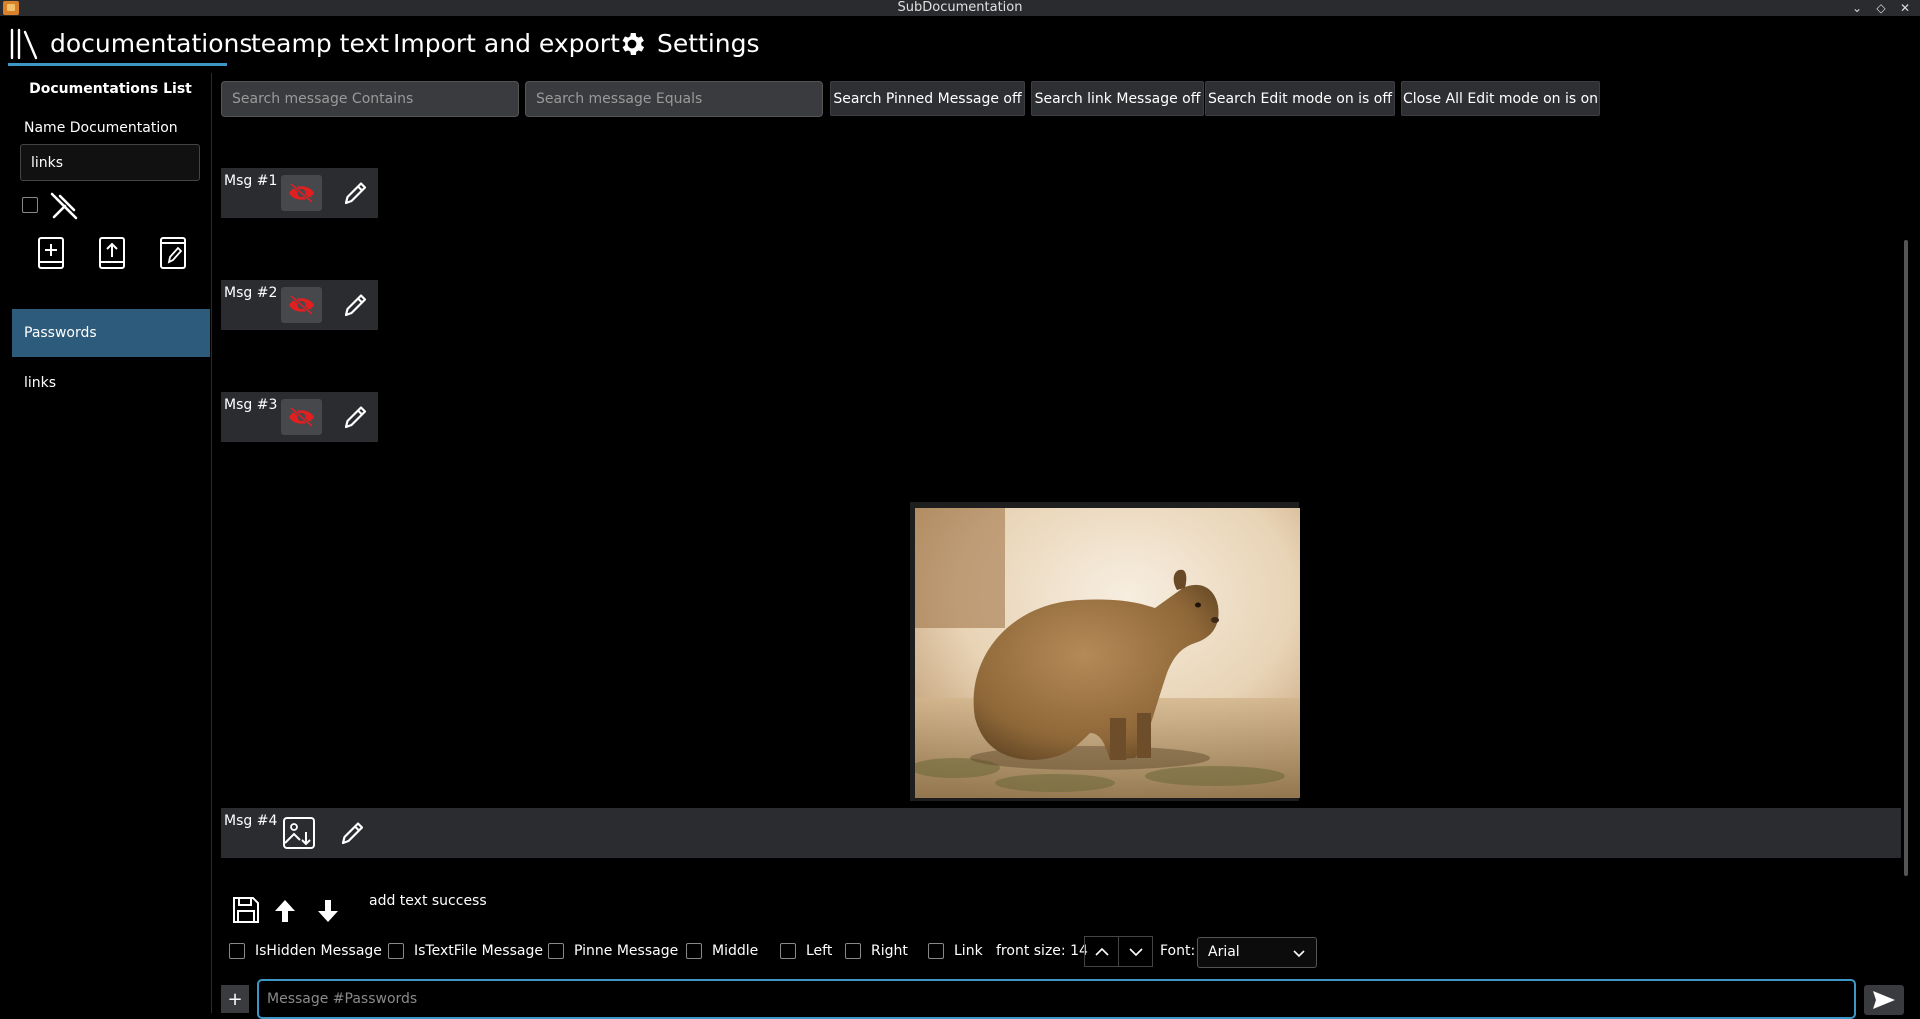 Image resolution: width=1920 pixels, height=1019 pixels. What do you see at coordinates (626, 951) in the screenshot?
I see `option-label: Pinne Message` at bounding box center [626, 951].